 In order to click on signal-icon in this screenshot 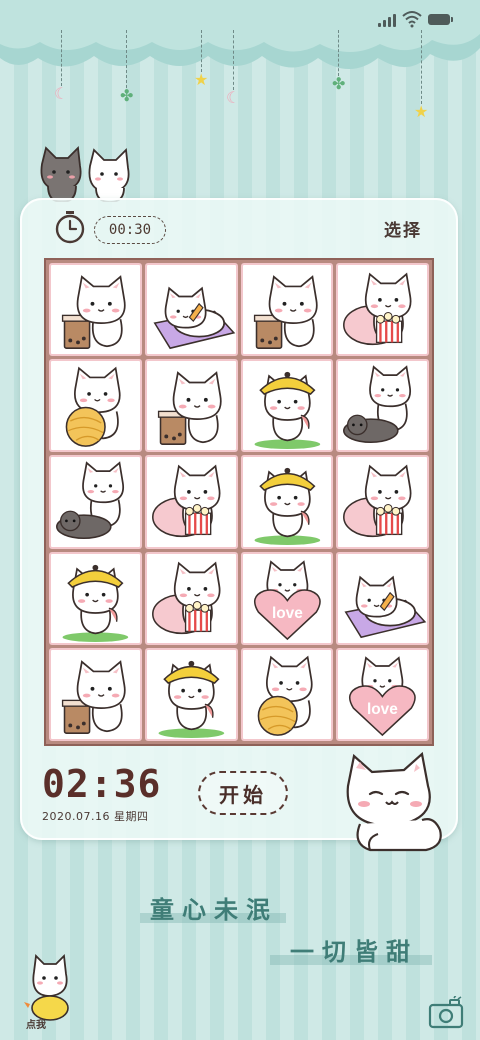, I will do `click(388, 20)`.